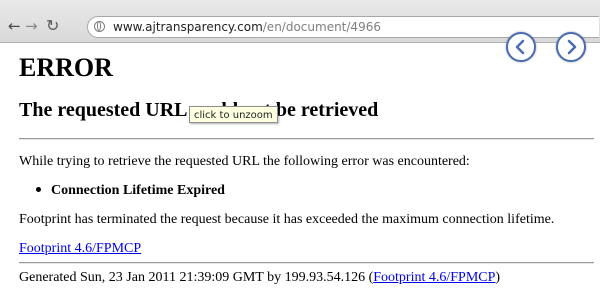 The width and height of the screenshot is (600, 297). Describe the element at coordinates (31, 26) in the screenshot. I see `forward-arrow-icon: →` at that location.